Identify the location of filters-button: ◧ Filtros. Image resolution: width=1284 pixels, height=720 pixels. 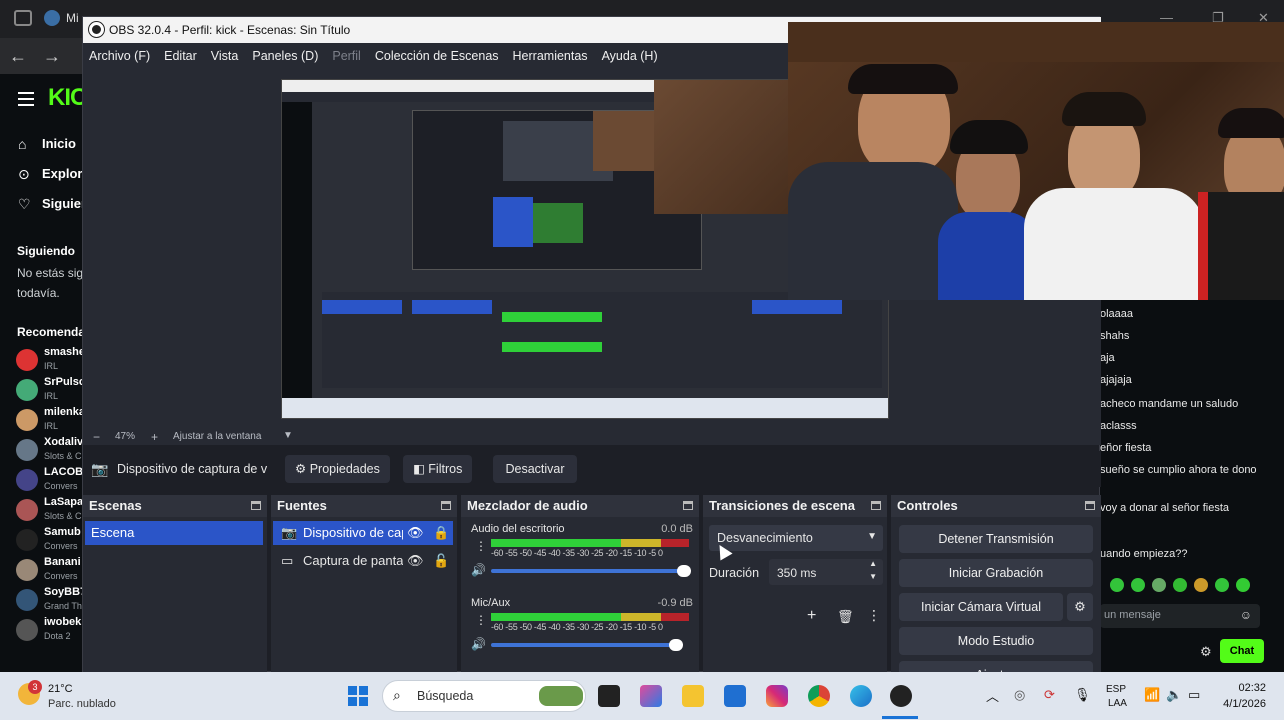
(438, 469).